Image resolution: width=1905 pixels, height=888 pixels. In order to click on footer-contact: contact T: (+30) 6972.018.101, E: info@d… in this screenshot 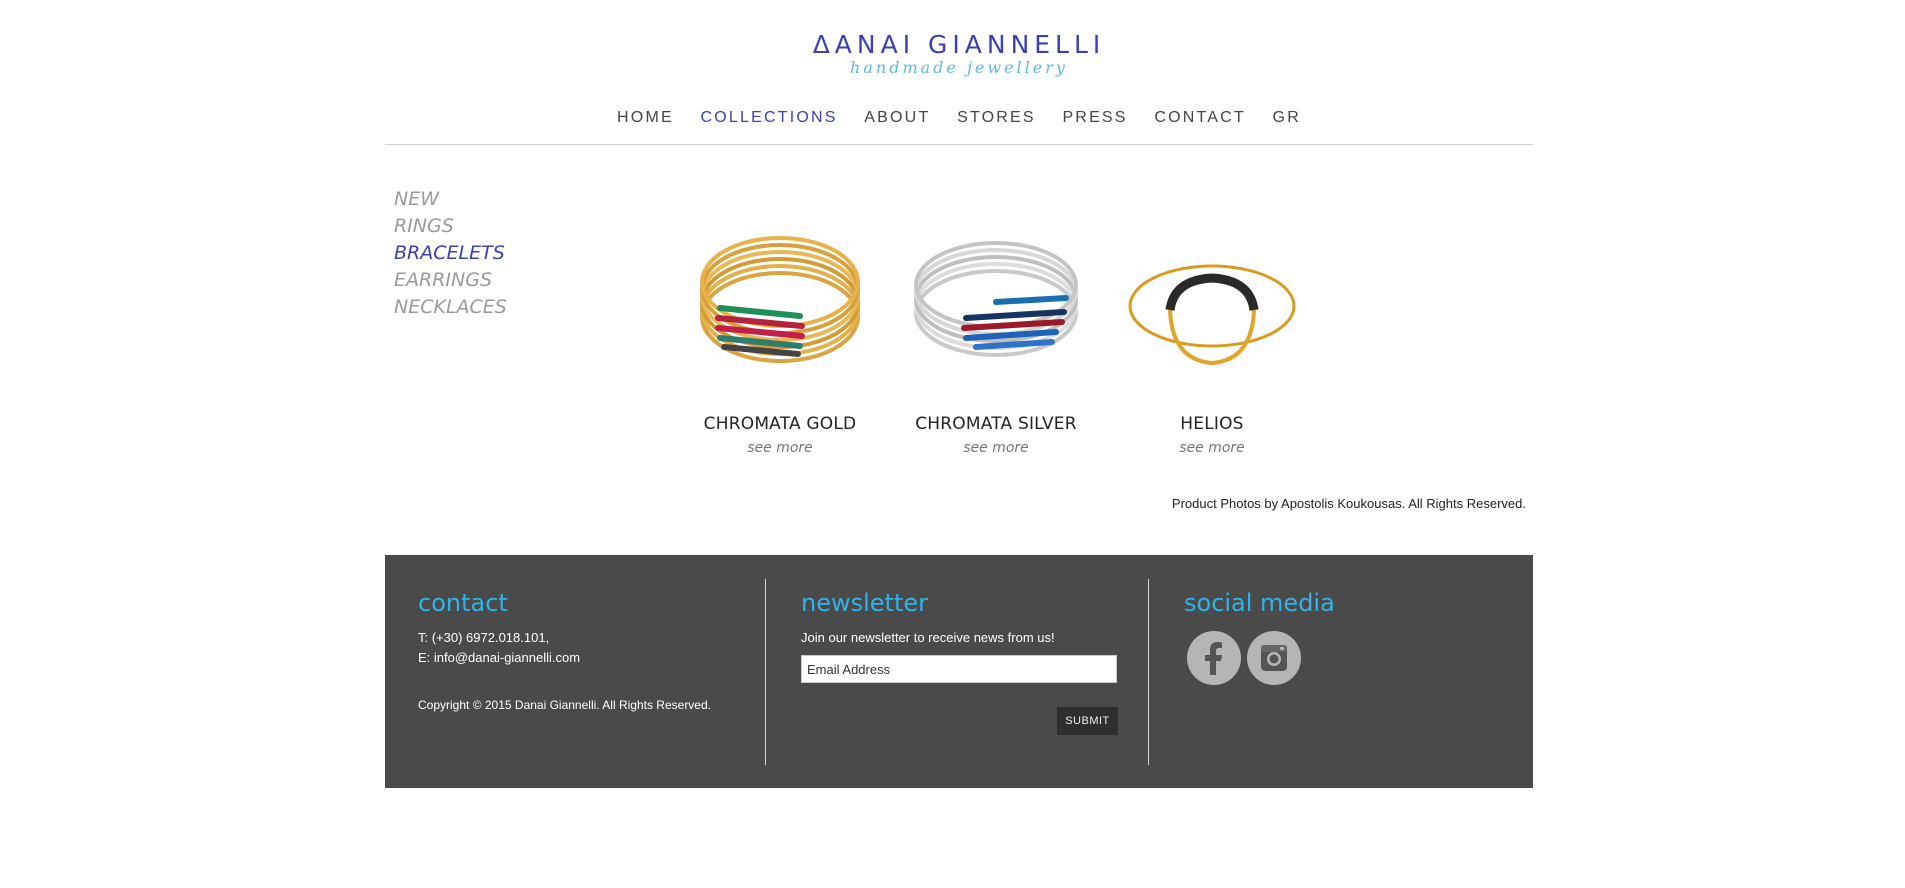, I will do `click(583, 671)`.